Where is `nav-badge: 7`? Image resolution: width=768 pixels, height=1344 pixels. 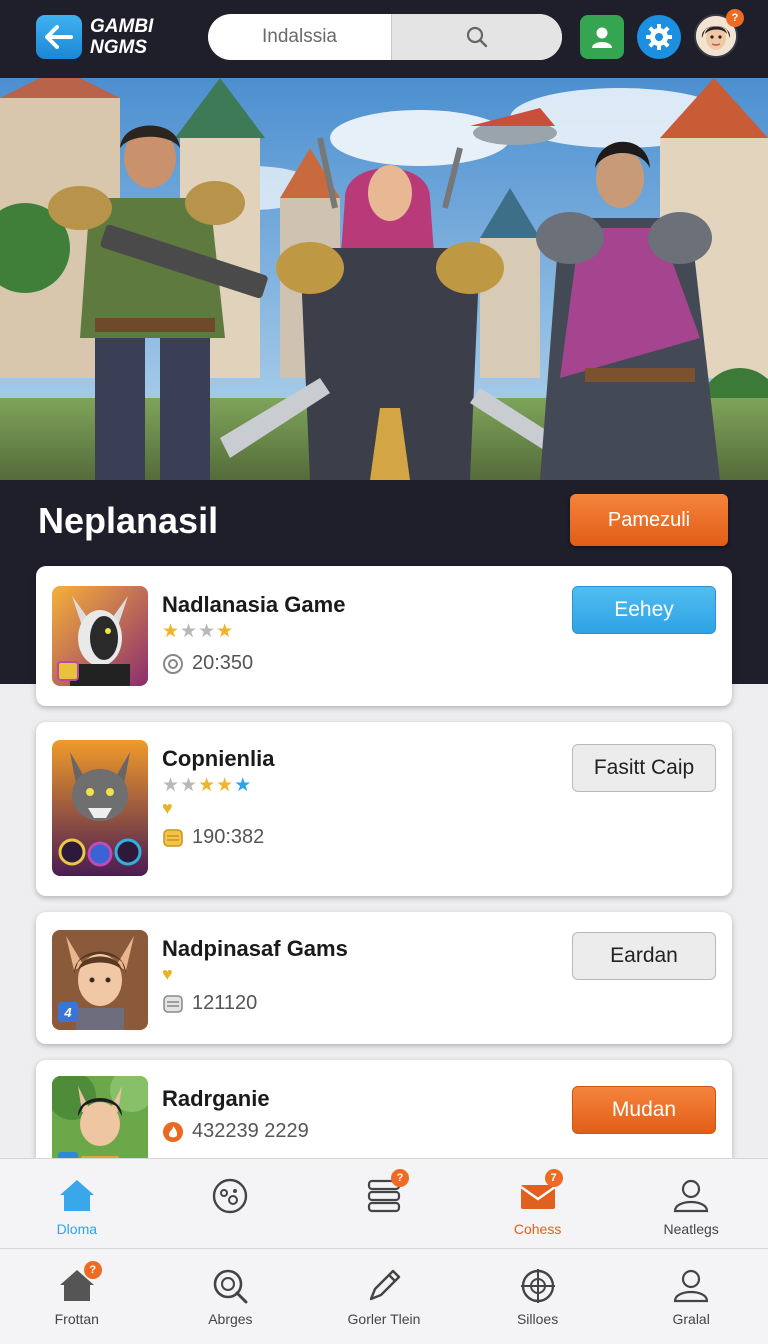 nav-badge: 7 is located at coordinates (553, 1178).